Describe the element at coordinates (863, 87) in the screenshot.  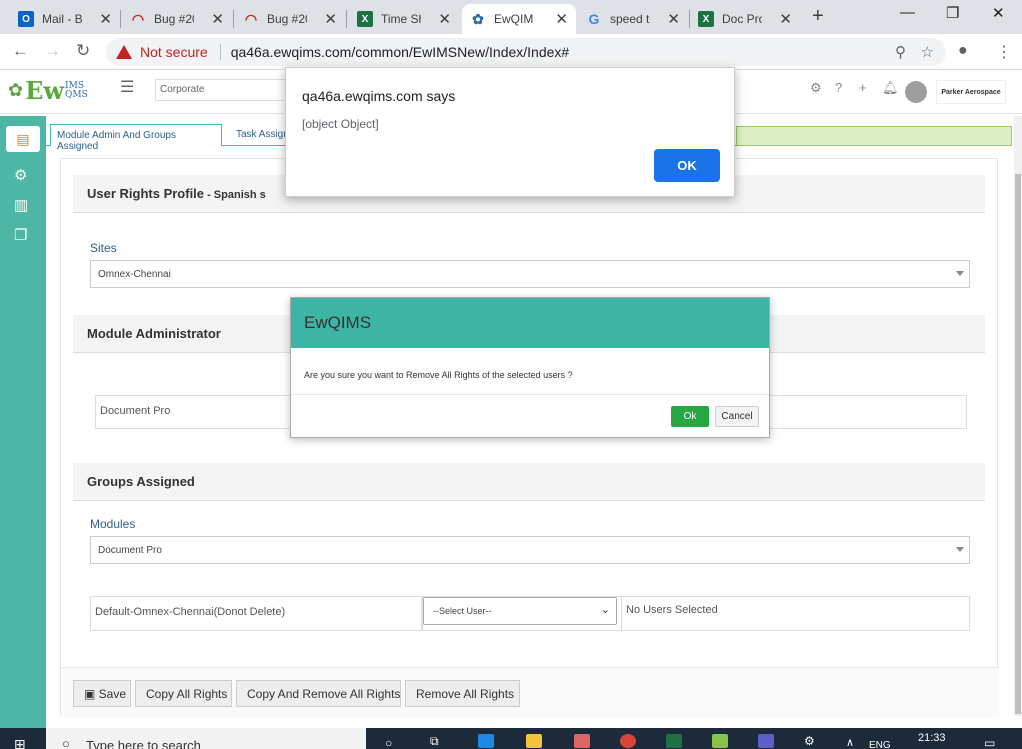
I see `add-icon: +` at that location.